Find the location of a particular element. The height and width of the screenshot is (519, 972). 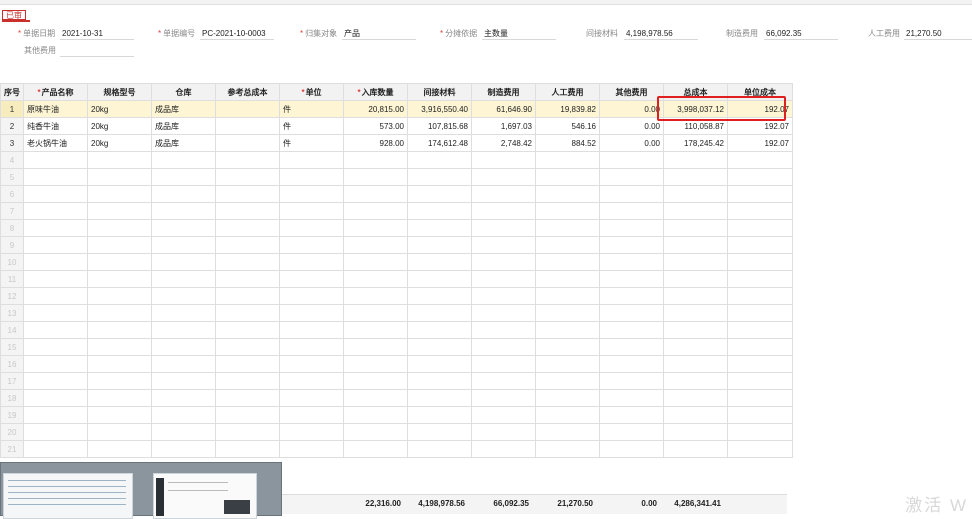

column-header: 单位成本 is located at coordinates (760, 92).